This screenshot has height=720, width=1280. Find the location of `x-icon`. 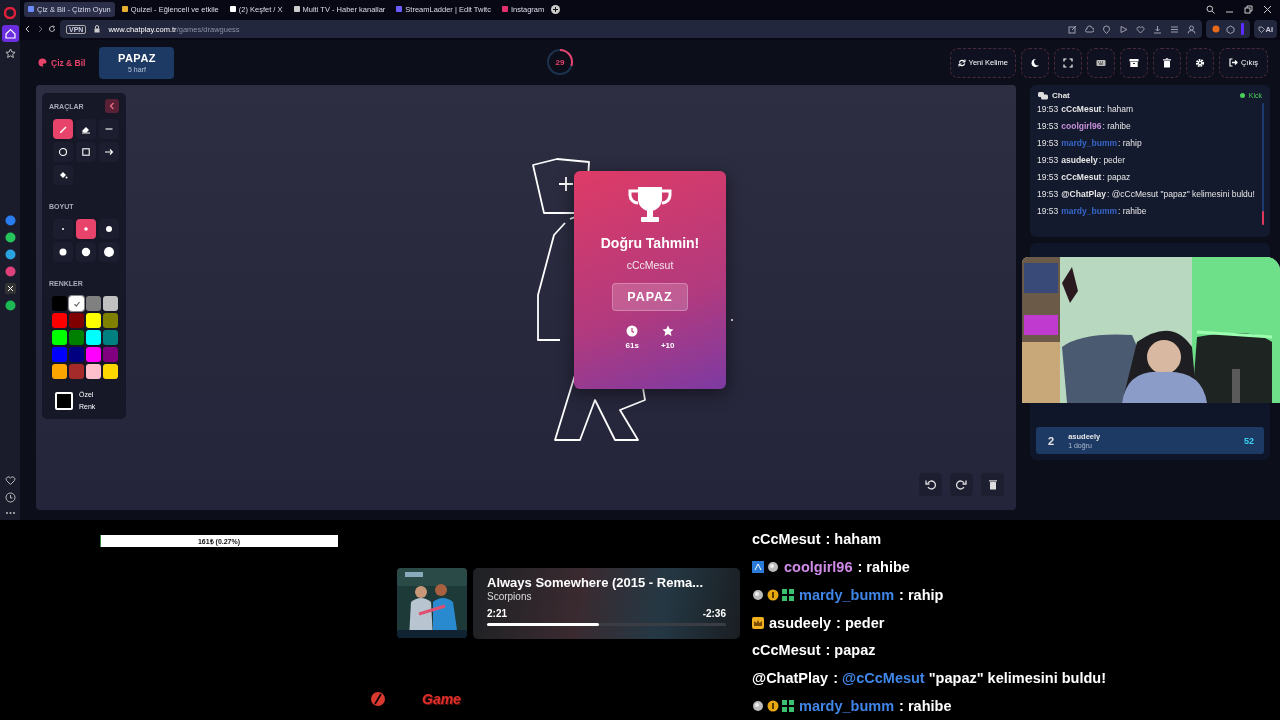

x-icon is located at coordinates (10, 288).